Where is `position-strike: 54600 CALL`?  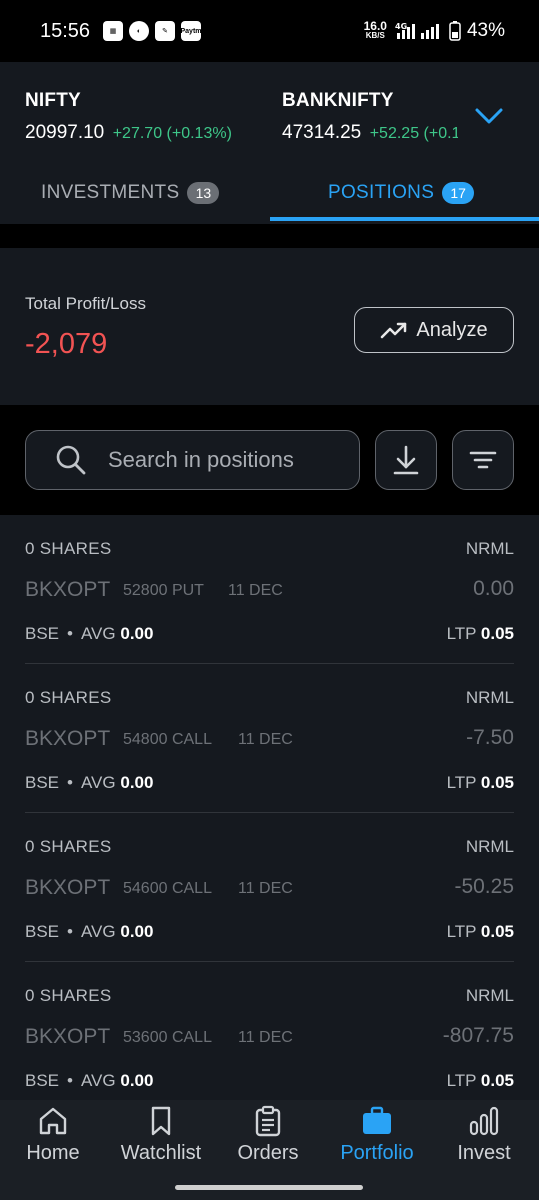 position-strike: 54600 CALL is located at coordinates (167, 888).